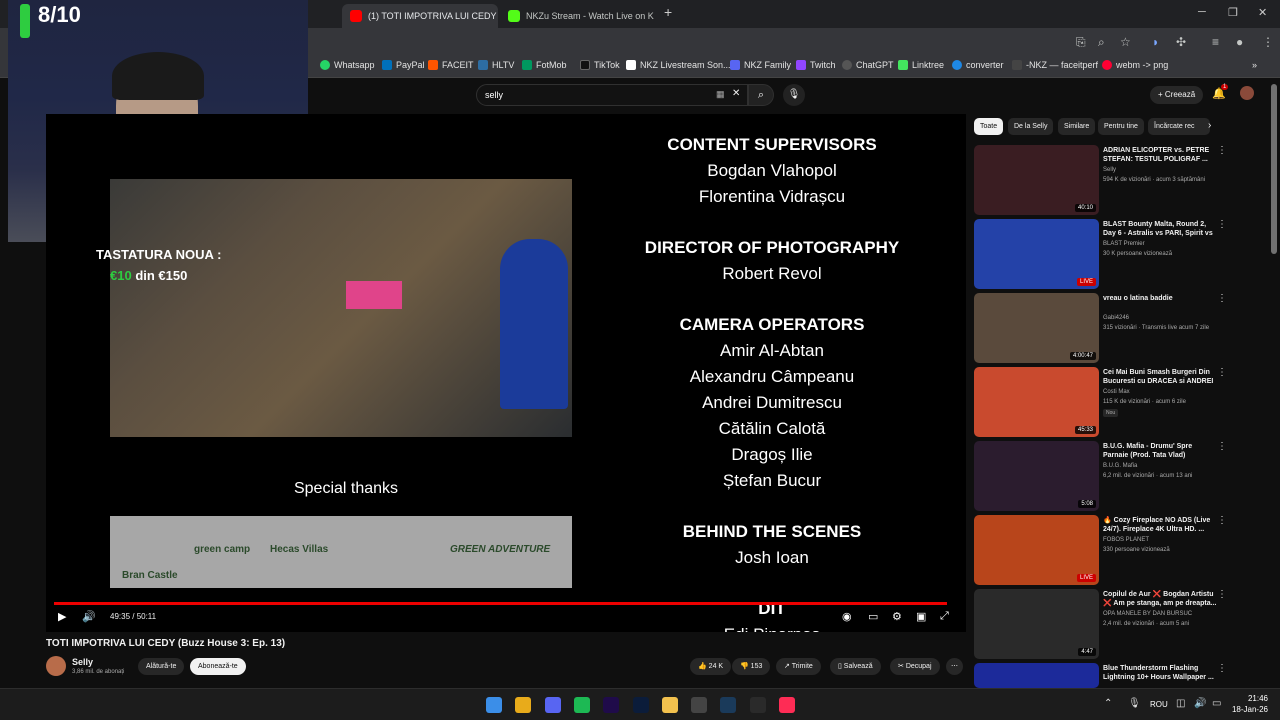 Image resolution: width=1280 pixels, height=720 pixels. Describe the element at coordinates (1036, 180) in the screenshot. I see `video-thumbnail: 40:10` at that location.